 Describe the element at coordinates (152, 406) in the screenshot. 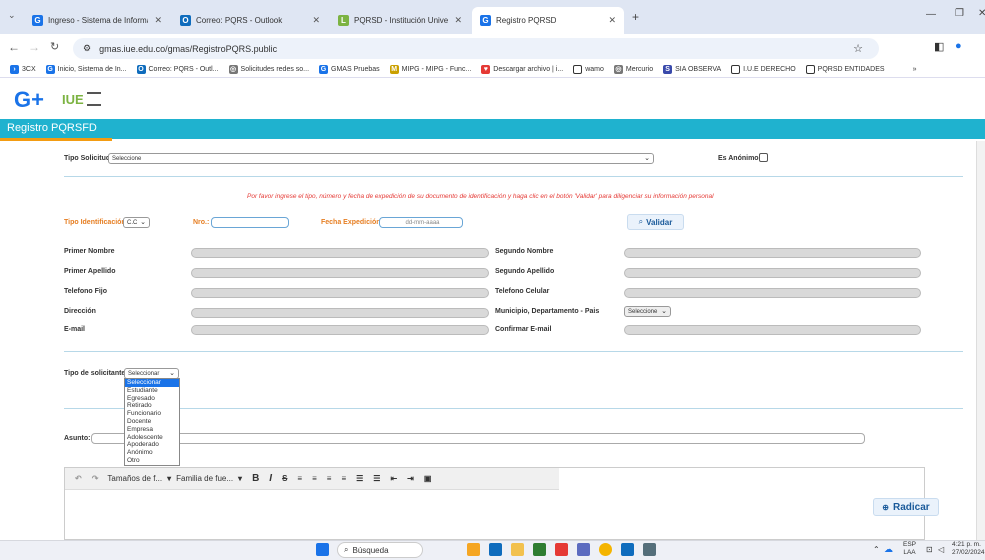

I see `dropdown-option: Retirado` at that location.